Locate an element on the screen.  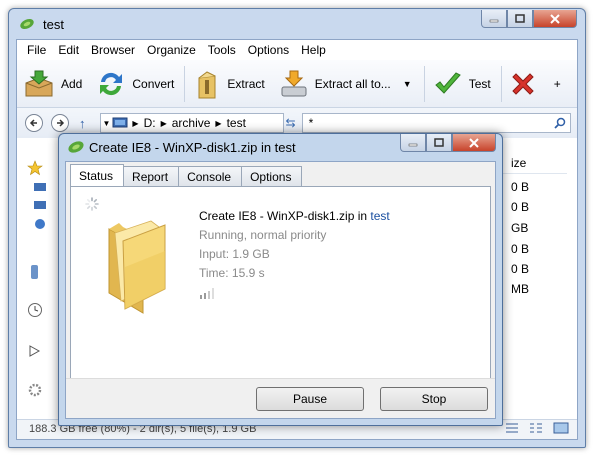
dialog-footer: Pause Stop is located at coordinates (280, 398).